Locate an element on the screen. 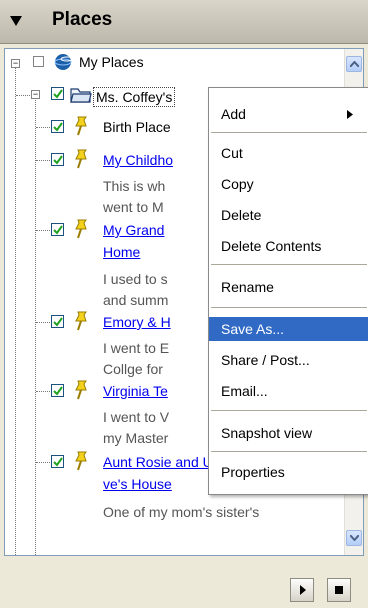  item-description: went to M is located at coordinates (133, 207).